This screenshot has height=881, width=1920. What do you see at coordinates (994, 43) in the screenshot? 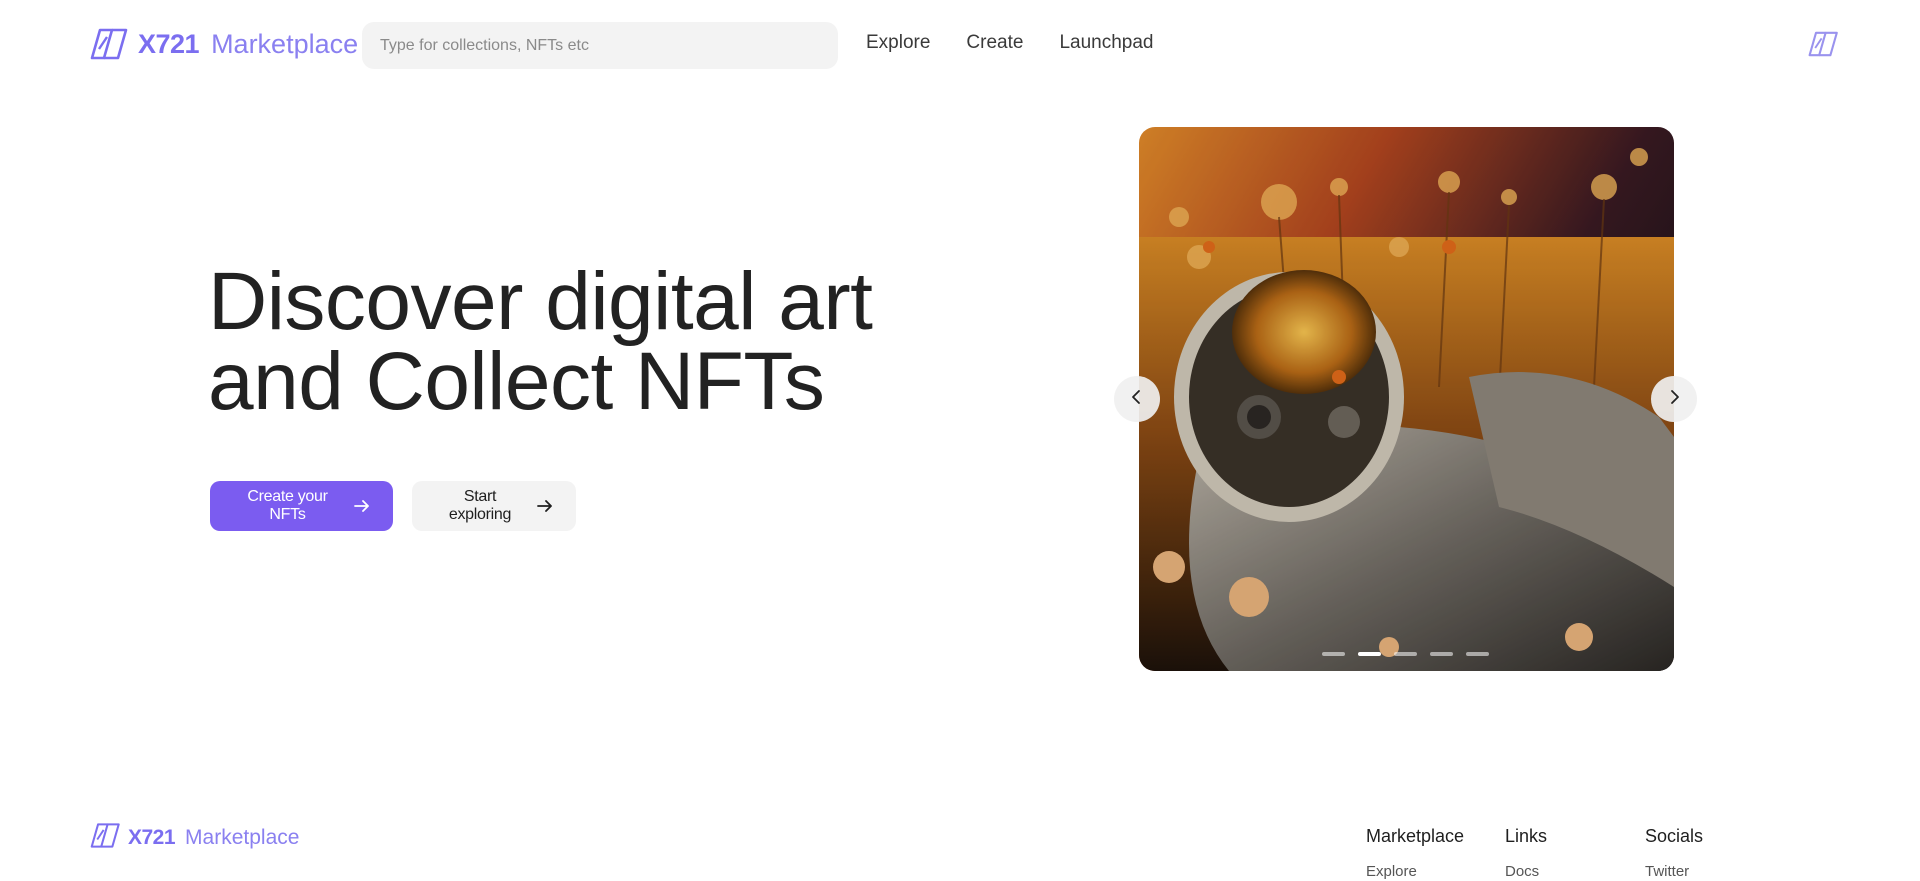
I see `nav-create-link: Create` at bounding box center [994, 43].